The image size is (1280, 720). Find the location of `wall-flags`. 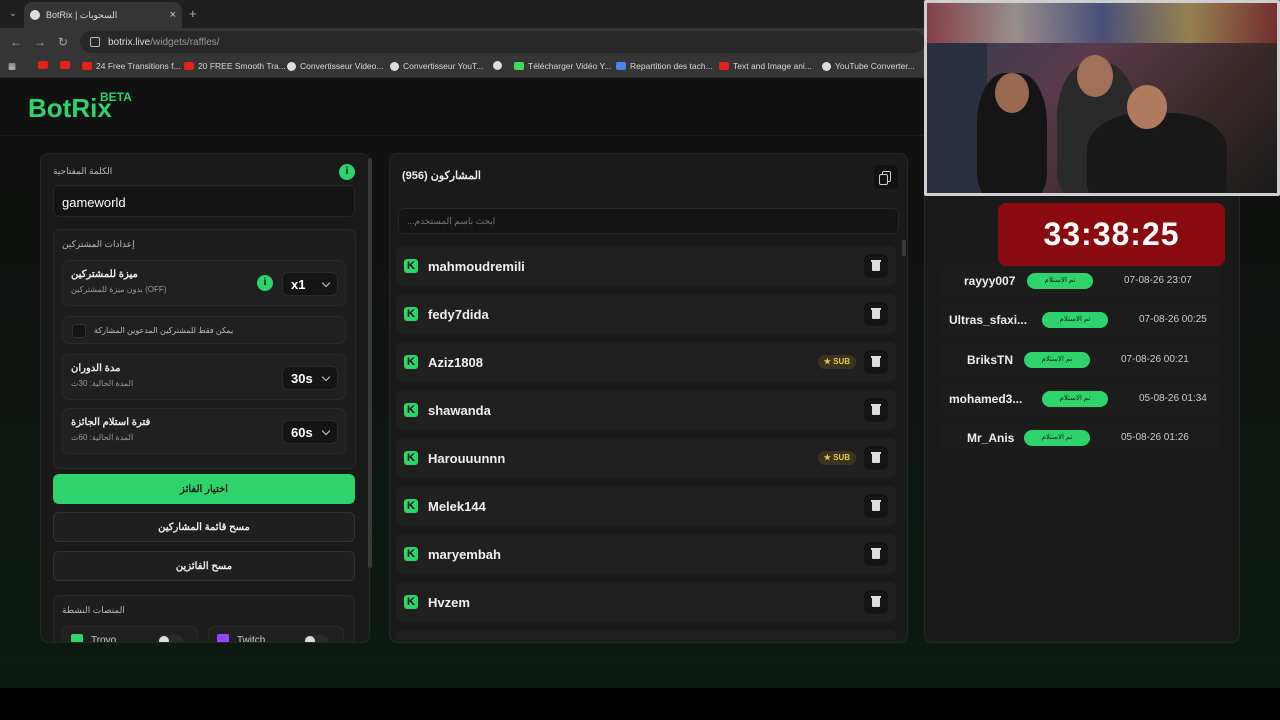

wall-flags is located at coordinates (1102, 23).